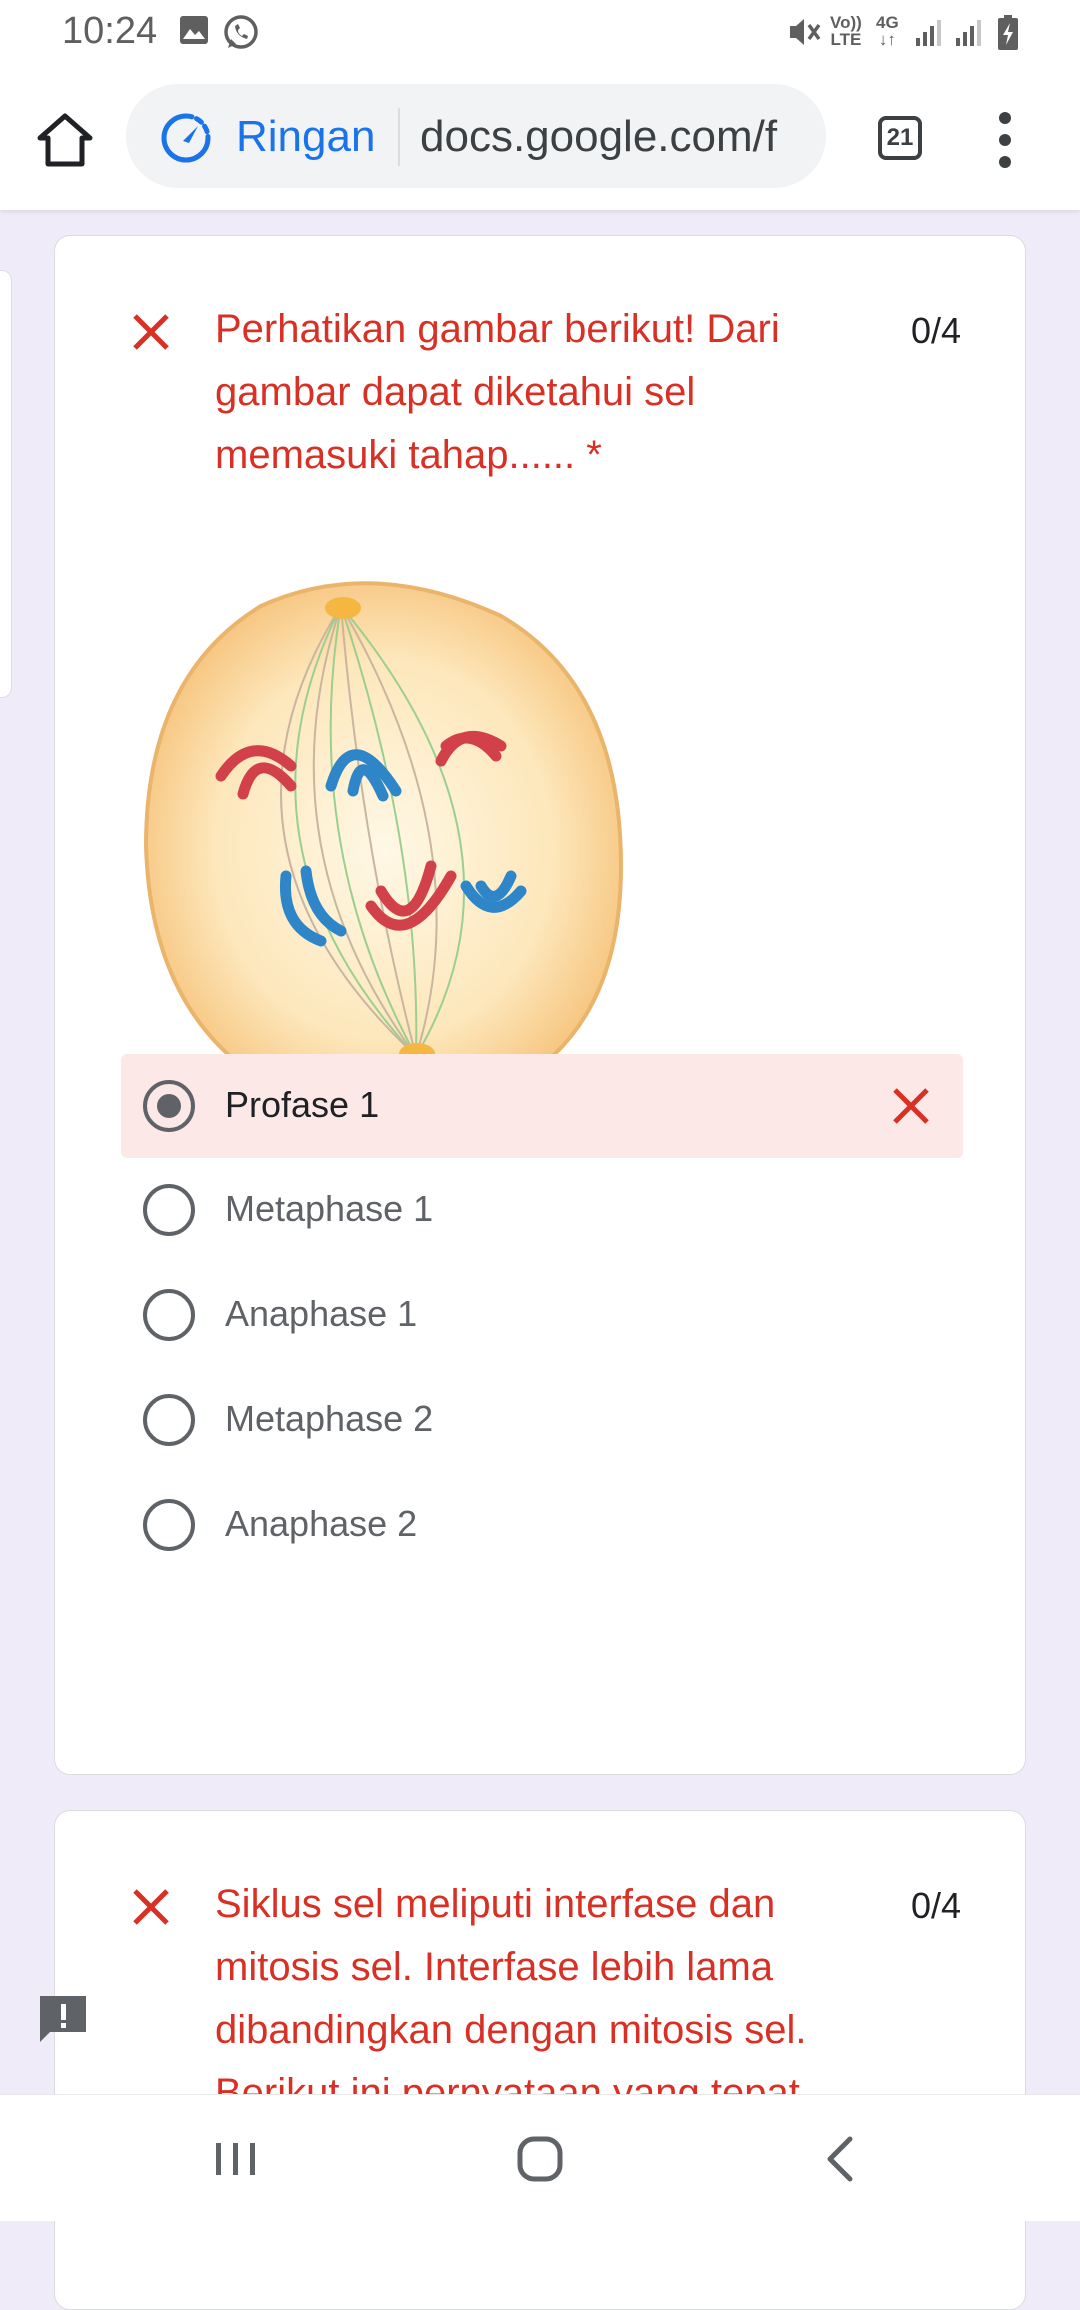 The height and width of the screenshot is (2310, 1080). I want to click on home-circle-icon, so click(540, 2159).